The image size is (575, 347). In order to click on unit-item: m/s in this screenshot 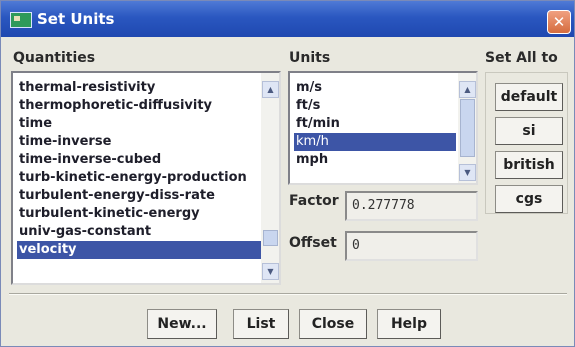, I will do `click(375, 88)`.